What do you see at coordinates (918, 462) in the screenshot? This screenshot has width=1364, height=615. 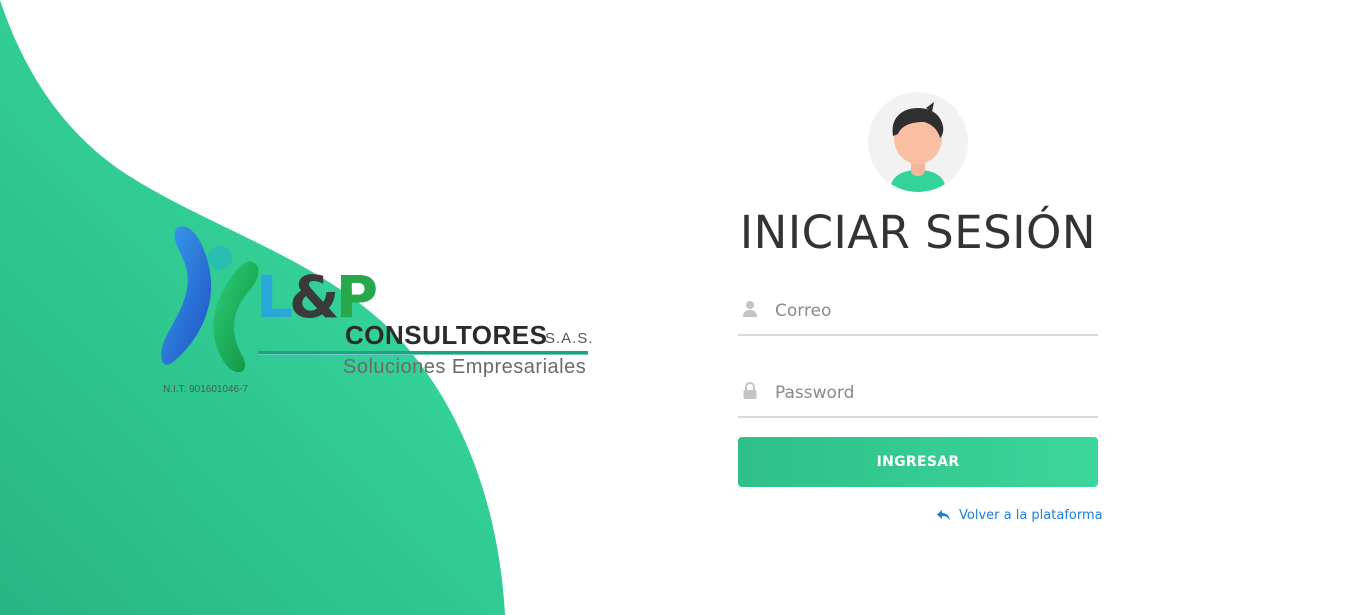 I see `login-button: INGRESAR` at bounding box center [918, 462].